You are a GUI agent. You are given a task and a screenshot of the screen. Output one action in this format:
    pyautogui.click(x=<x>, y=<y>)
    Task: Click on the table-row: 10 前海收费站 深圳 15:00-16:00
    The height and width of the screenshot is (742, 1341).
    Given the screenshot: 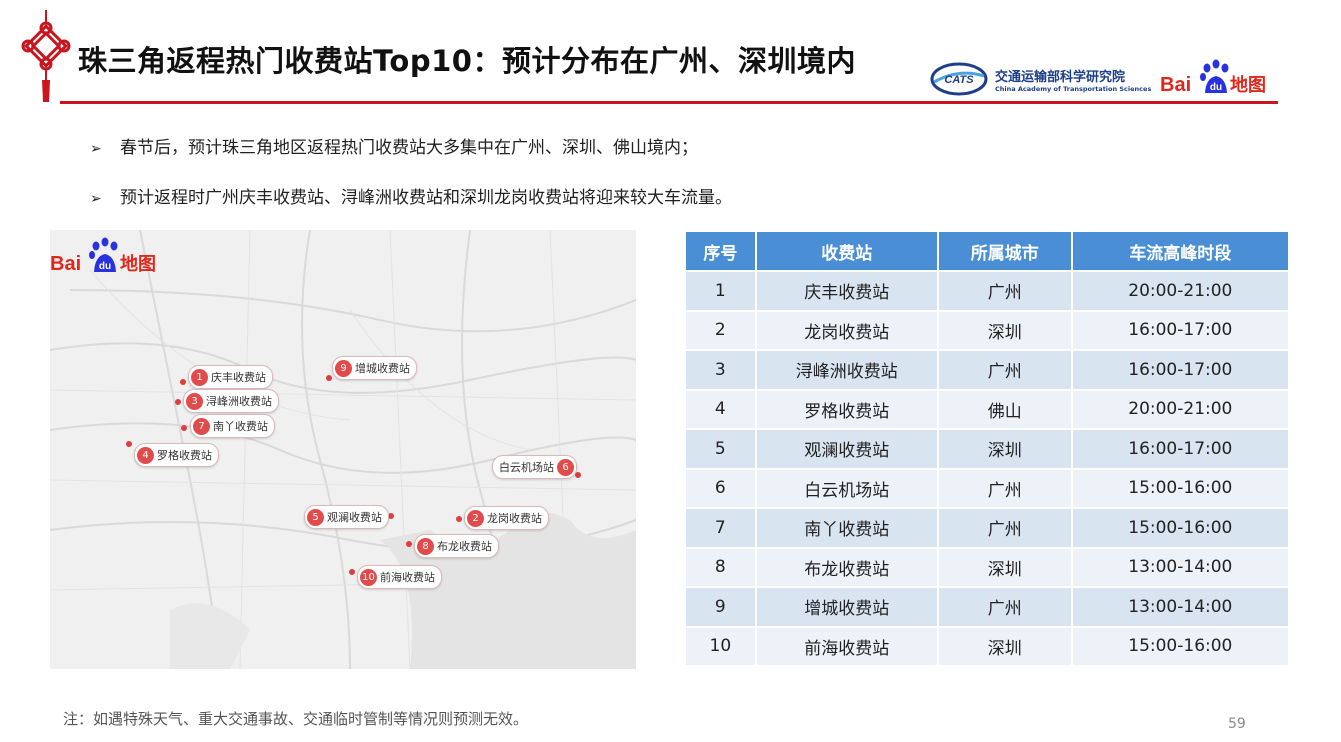 What is the action you would take?
    pyautogui.click(x=987, y=646)
    